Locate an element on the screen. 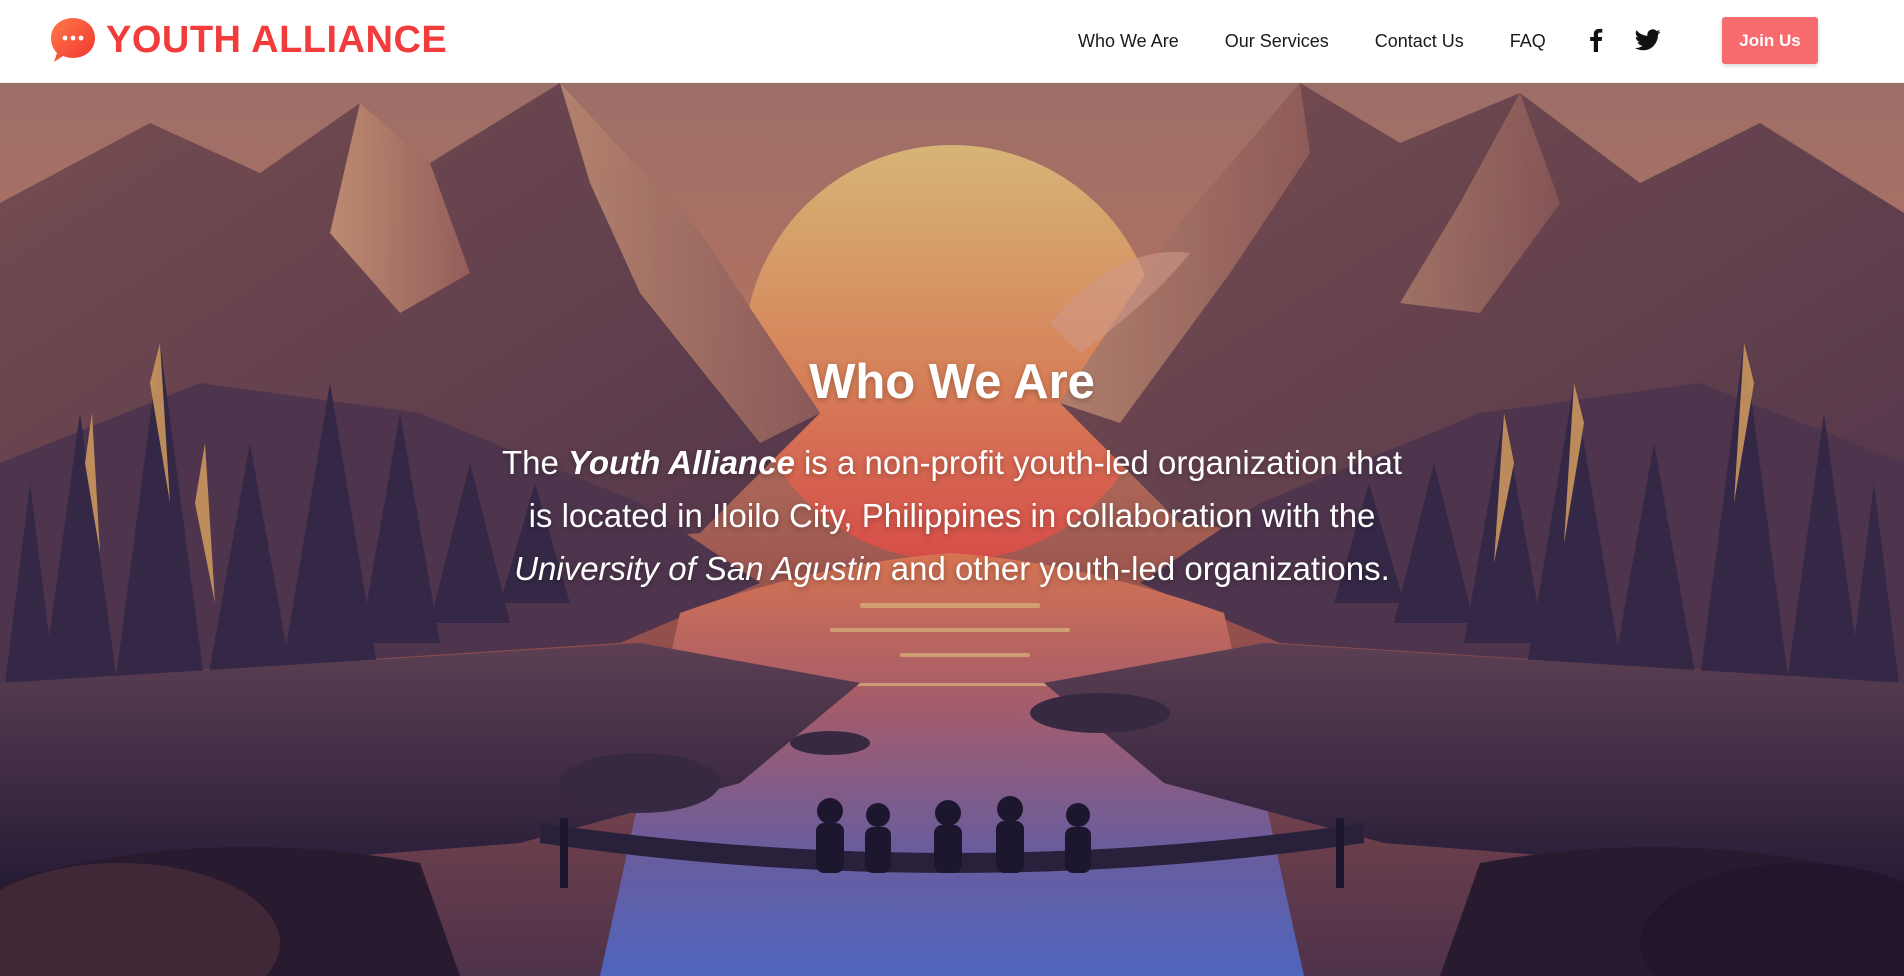 The height and width of the screenshot is (976, 1904). nav-contact-us: Contact Us is located at coordinates (1419, 41).